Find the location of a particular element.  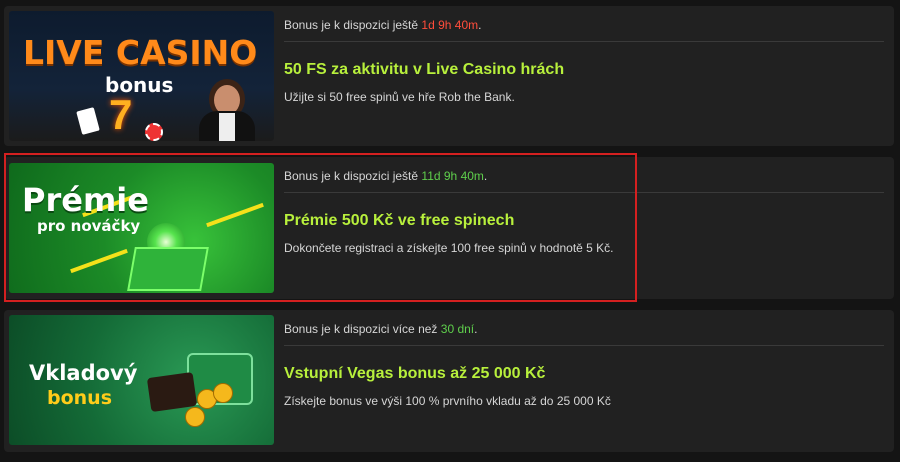

availability-text: Bonus je k dispozici více než 30 dní. is located at coordinates (584, 329).